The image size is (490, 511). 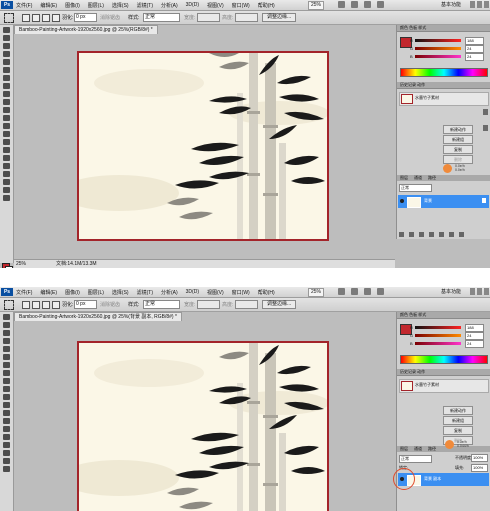 What do you see at coordinates (192, 292) in the screenshot?
I see `menu-3d: 3D(D)` at bounding box center [192, 292].